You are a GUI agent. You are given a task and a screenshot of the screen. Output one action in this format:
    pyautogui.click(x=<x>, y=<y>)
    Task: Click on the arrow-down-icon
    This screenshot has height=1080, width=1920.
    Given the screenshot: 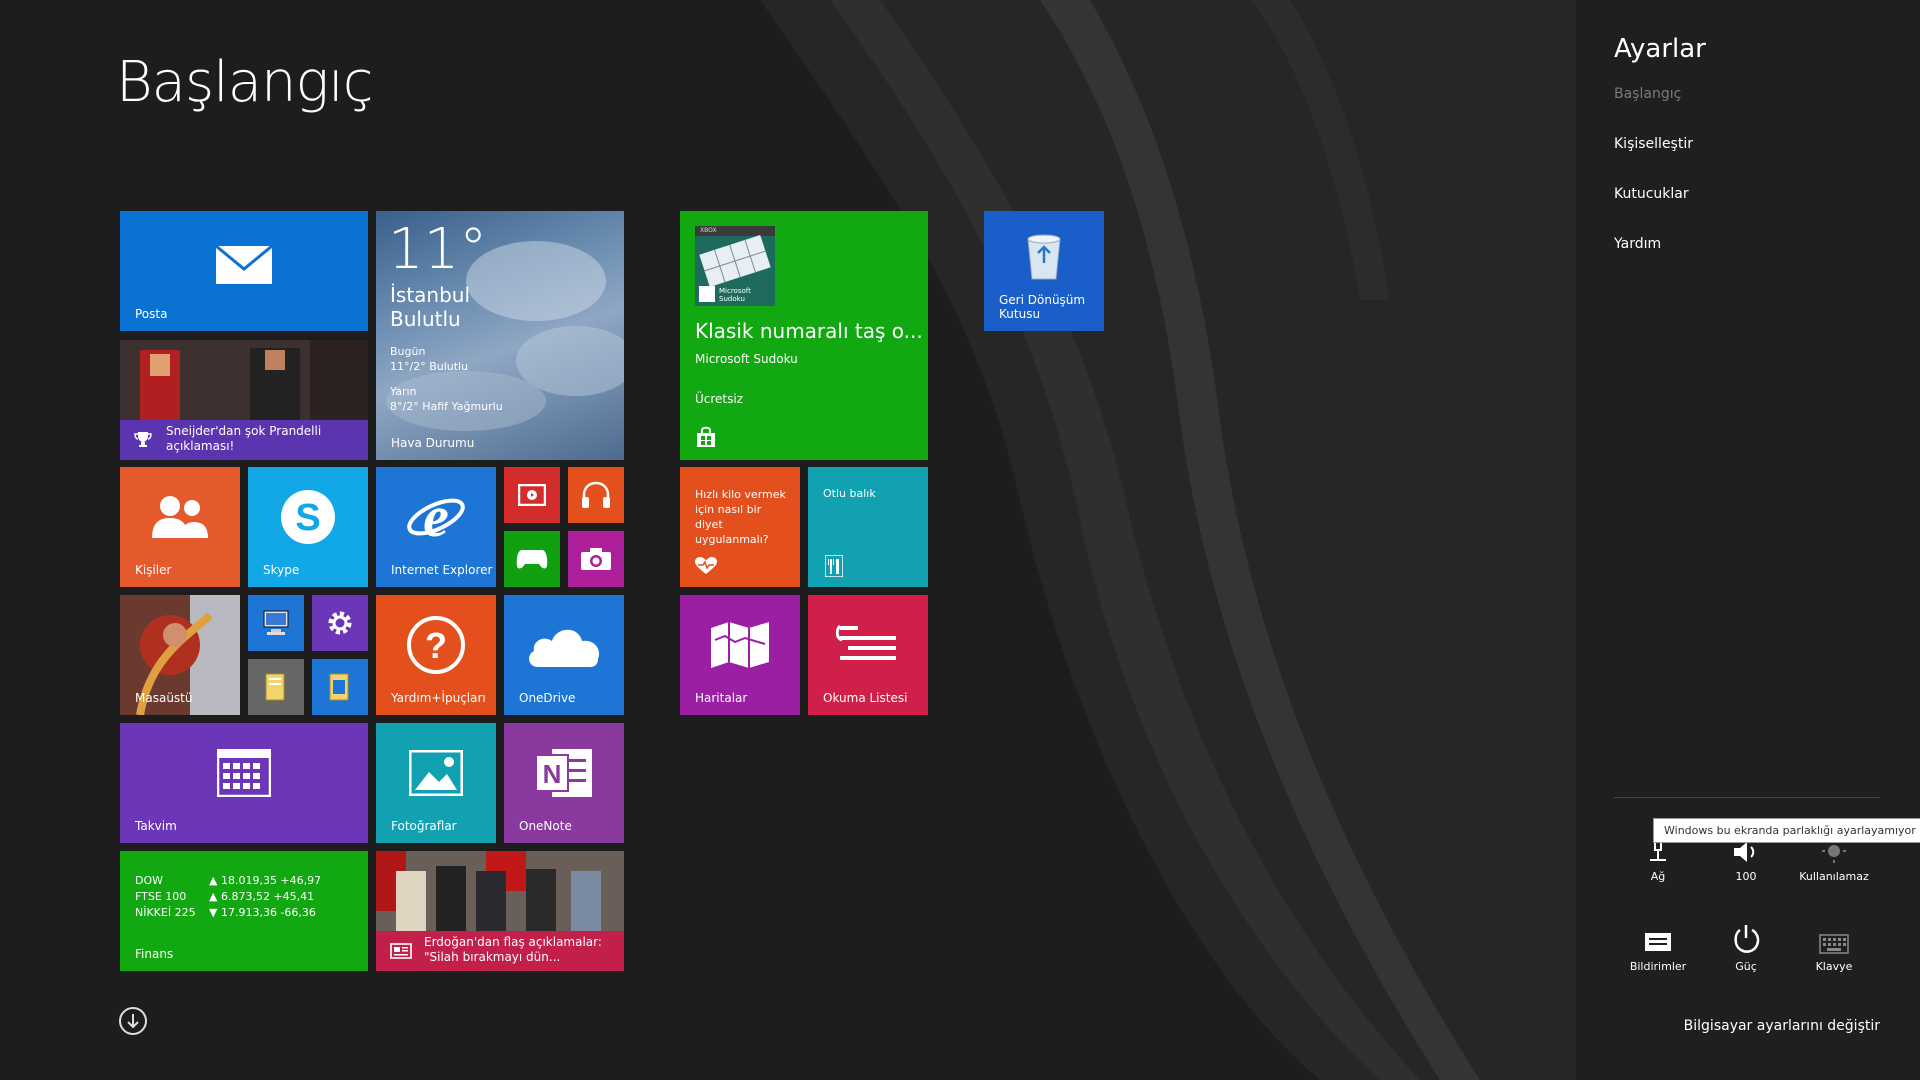 What is the action you would take?
    pyautogui.click(x=133, y=1021)
    